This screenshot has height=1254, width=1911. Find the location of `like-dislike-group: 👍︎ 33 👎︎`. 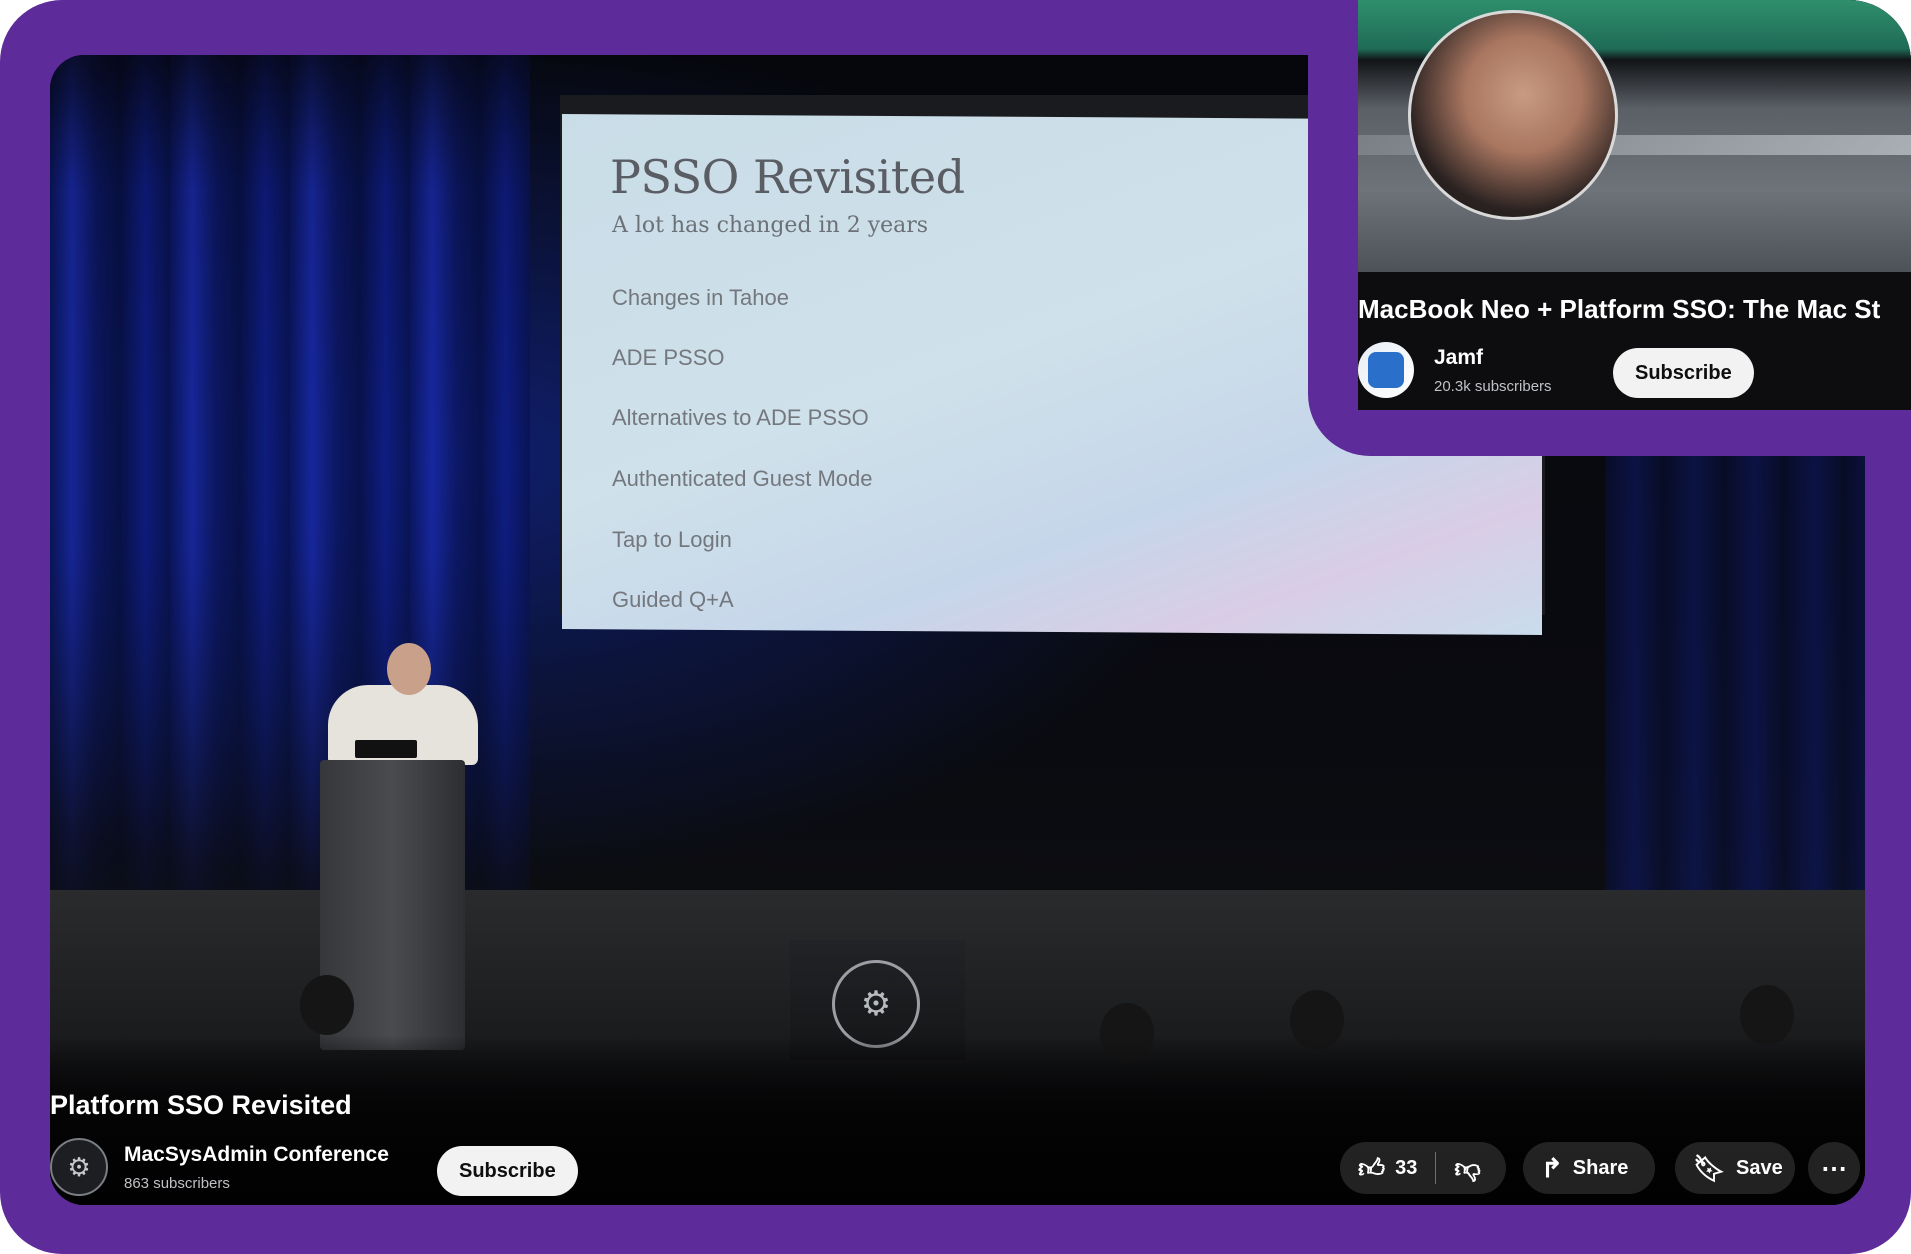

like-dislike-group: 👍︎ 33 👎︎ is located at coordinates (1423, 1168).